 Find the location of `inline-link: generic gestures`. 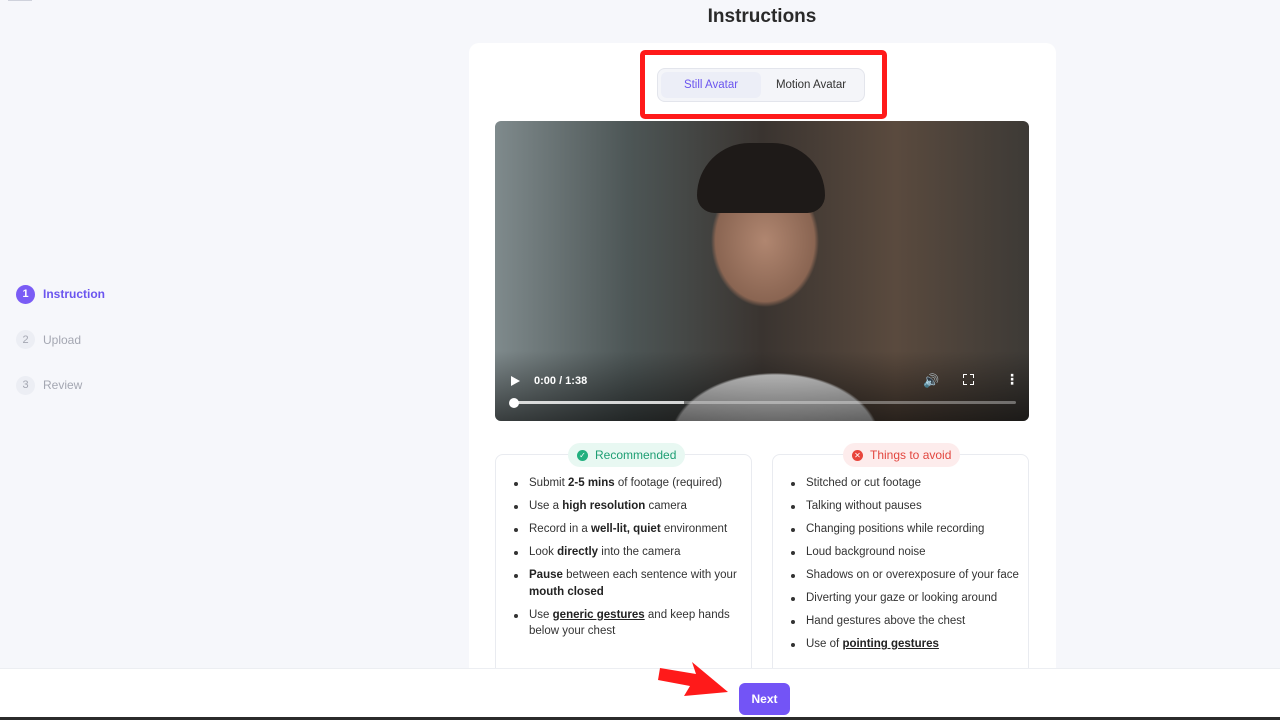

inline-link: generic gestures is located at coordinates (599, 615).